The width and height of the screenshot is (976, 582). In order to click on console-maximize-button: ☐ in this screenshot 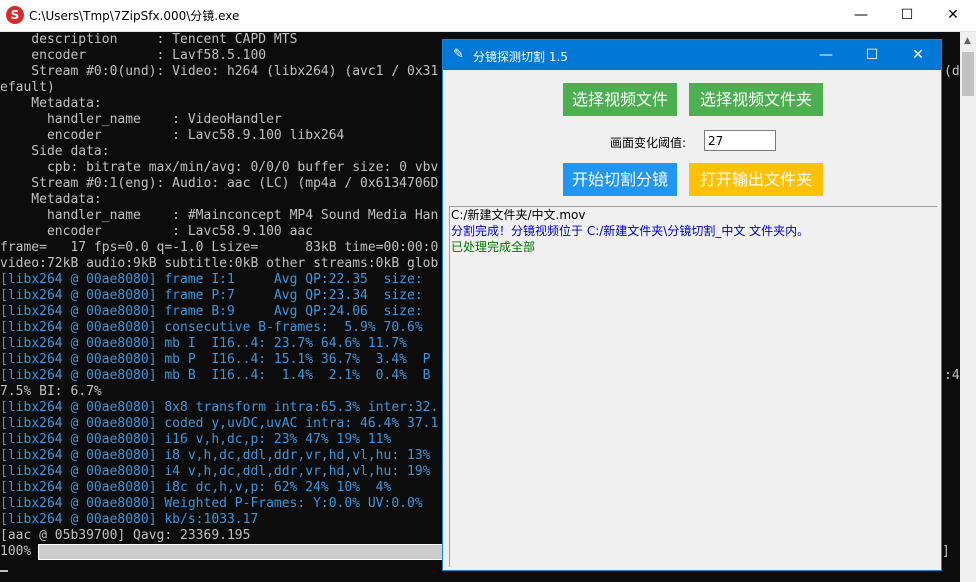, I will do `click(907, 15)`.